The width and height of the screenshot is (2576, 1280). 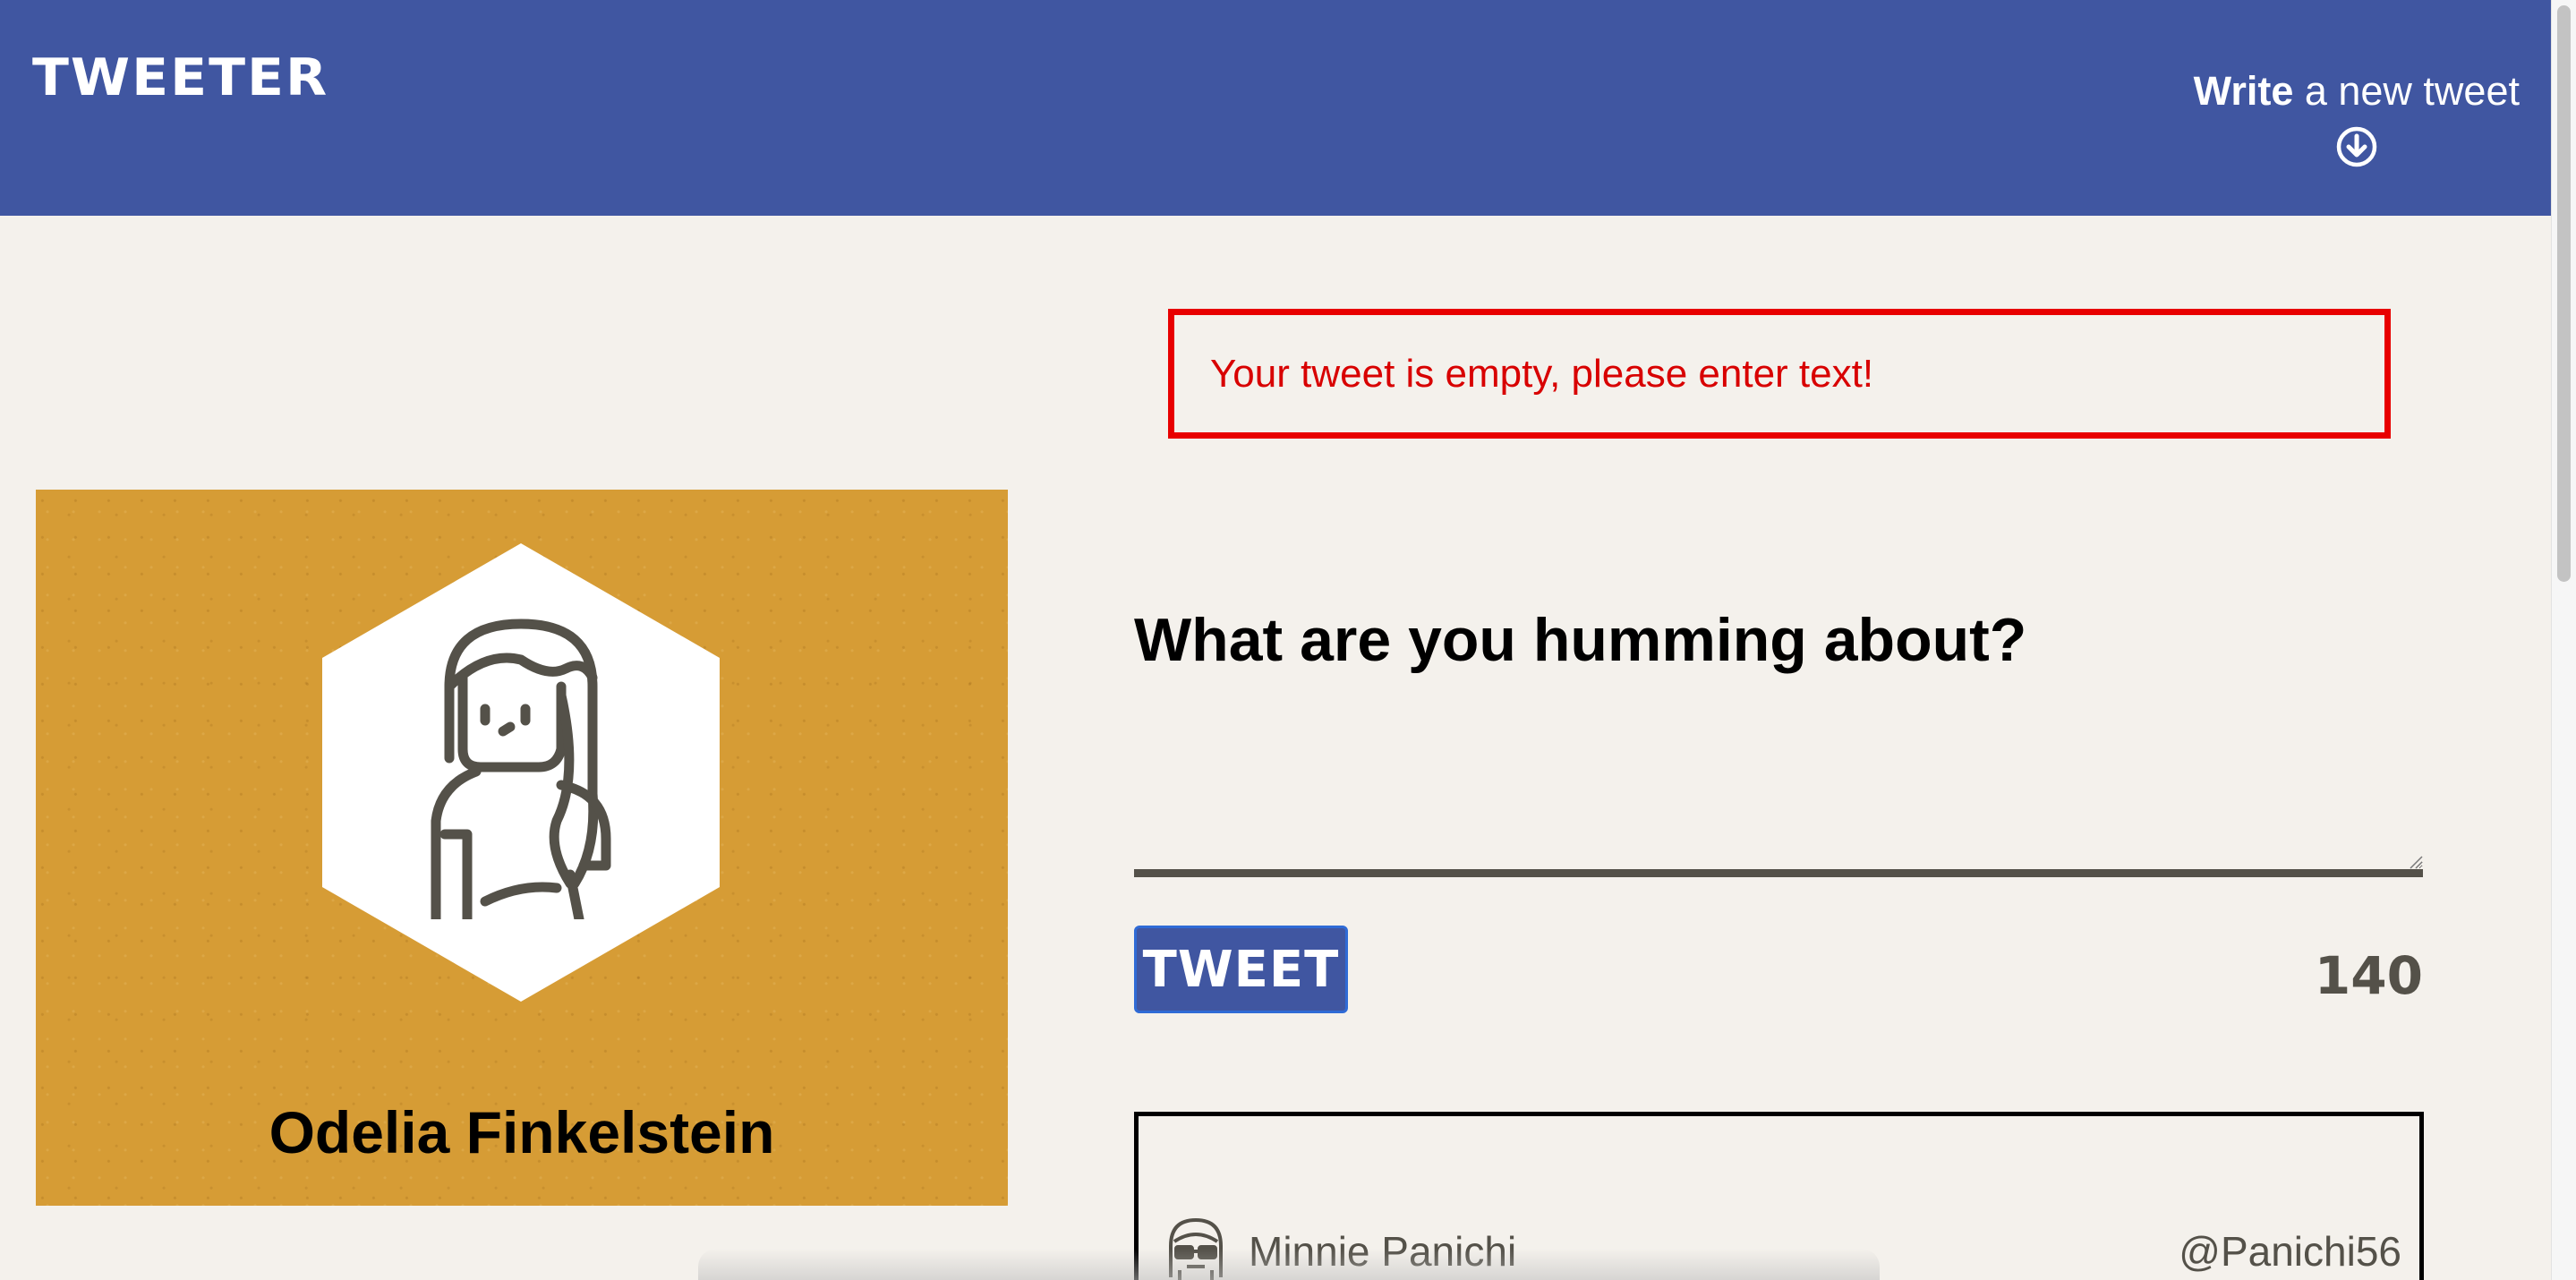 I want to click on tweet-textarea, so click(x=1778, y=769).